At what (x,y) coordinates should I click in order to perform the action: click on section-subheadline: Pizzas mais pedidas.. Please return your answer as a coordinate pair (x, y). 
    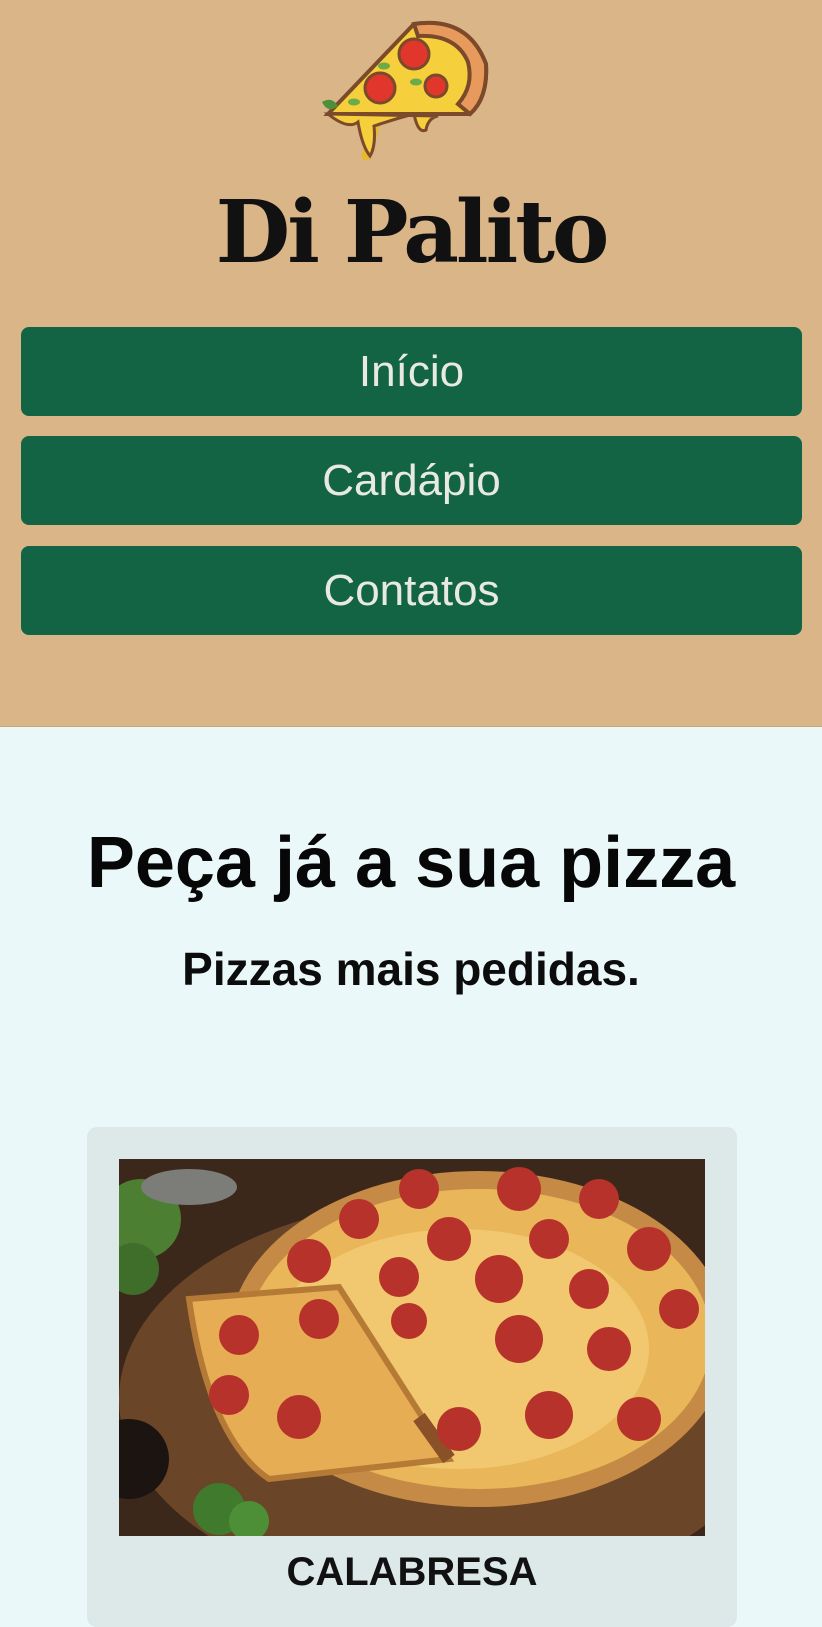
    Looking at the image, I should click on (411, 969).